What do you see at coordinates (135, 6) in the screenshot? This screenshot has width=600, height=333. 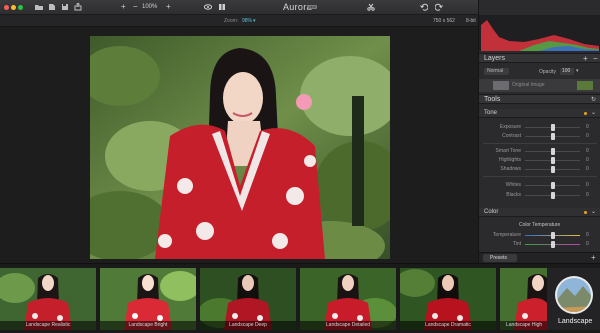 I see `zoom-out-icon: −` at bounding box center [135, 6].